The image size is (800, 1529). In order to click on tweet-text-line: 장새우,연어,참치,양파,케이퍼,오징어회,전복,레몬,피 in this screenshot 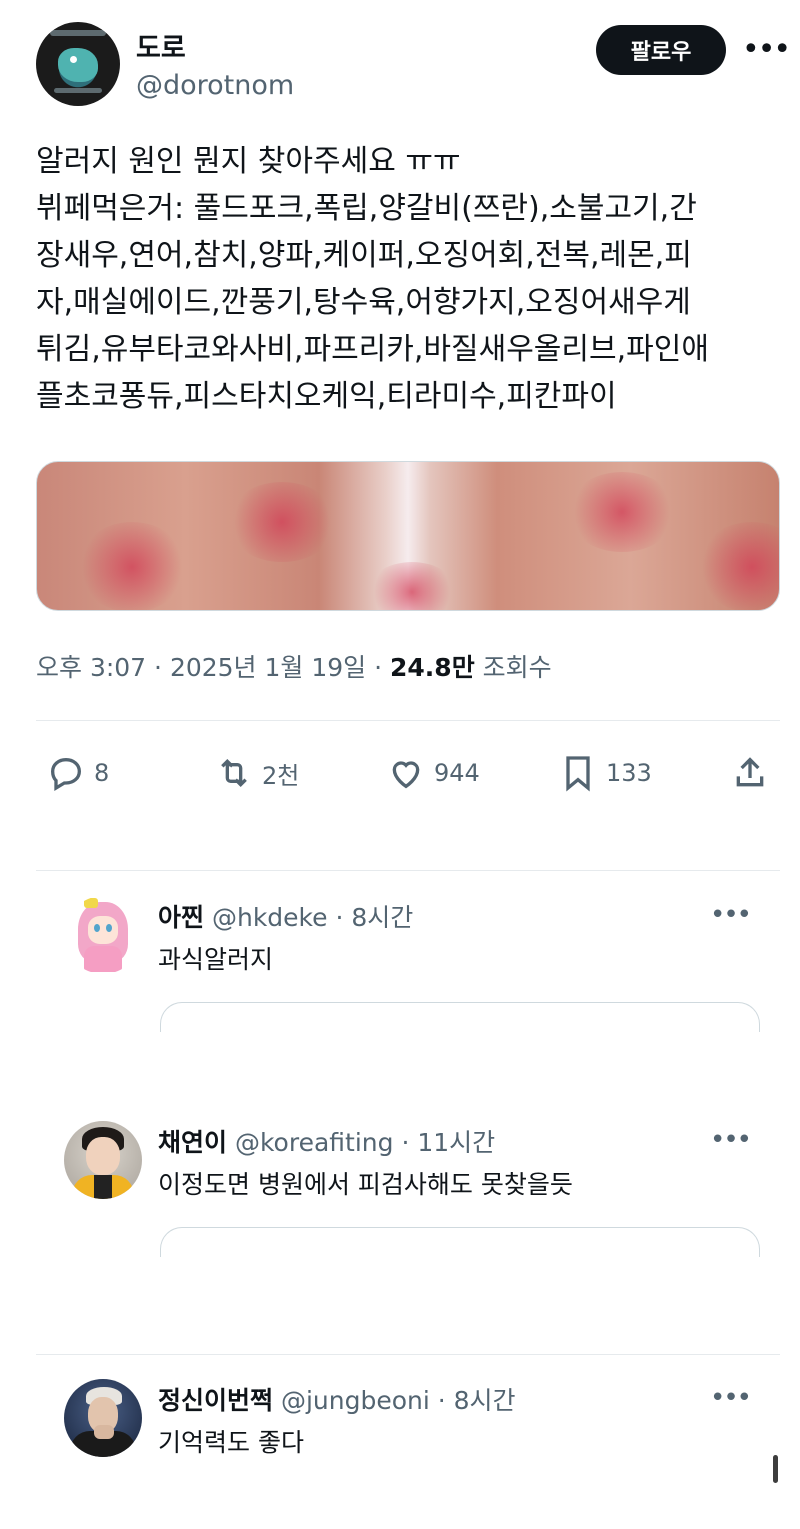, I will do `click(364, 255)`.